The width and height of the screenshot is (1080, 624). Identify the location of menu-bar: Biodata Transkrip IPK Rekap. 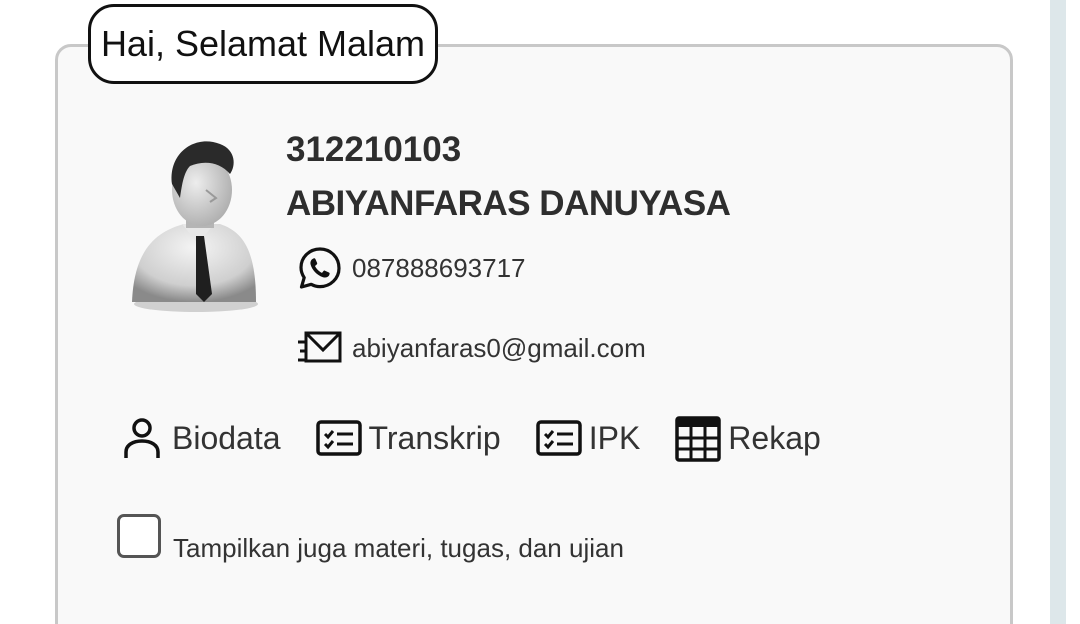
(486, 438).